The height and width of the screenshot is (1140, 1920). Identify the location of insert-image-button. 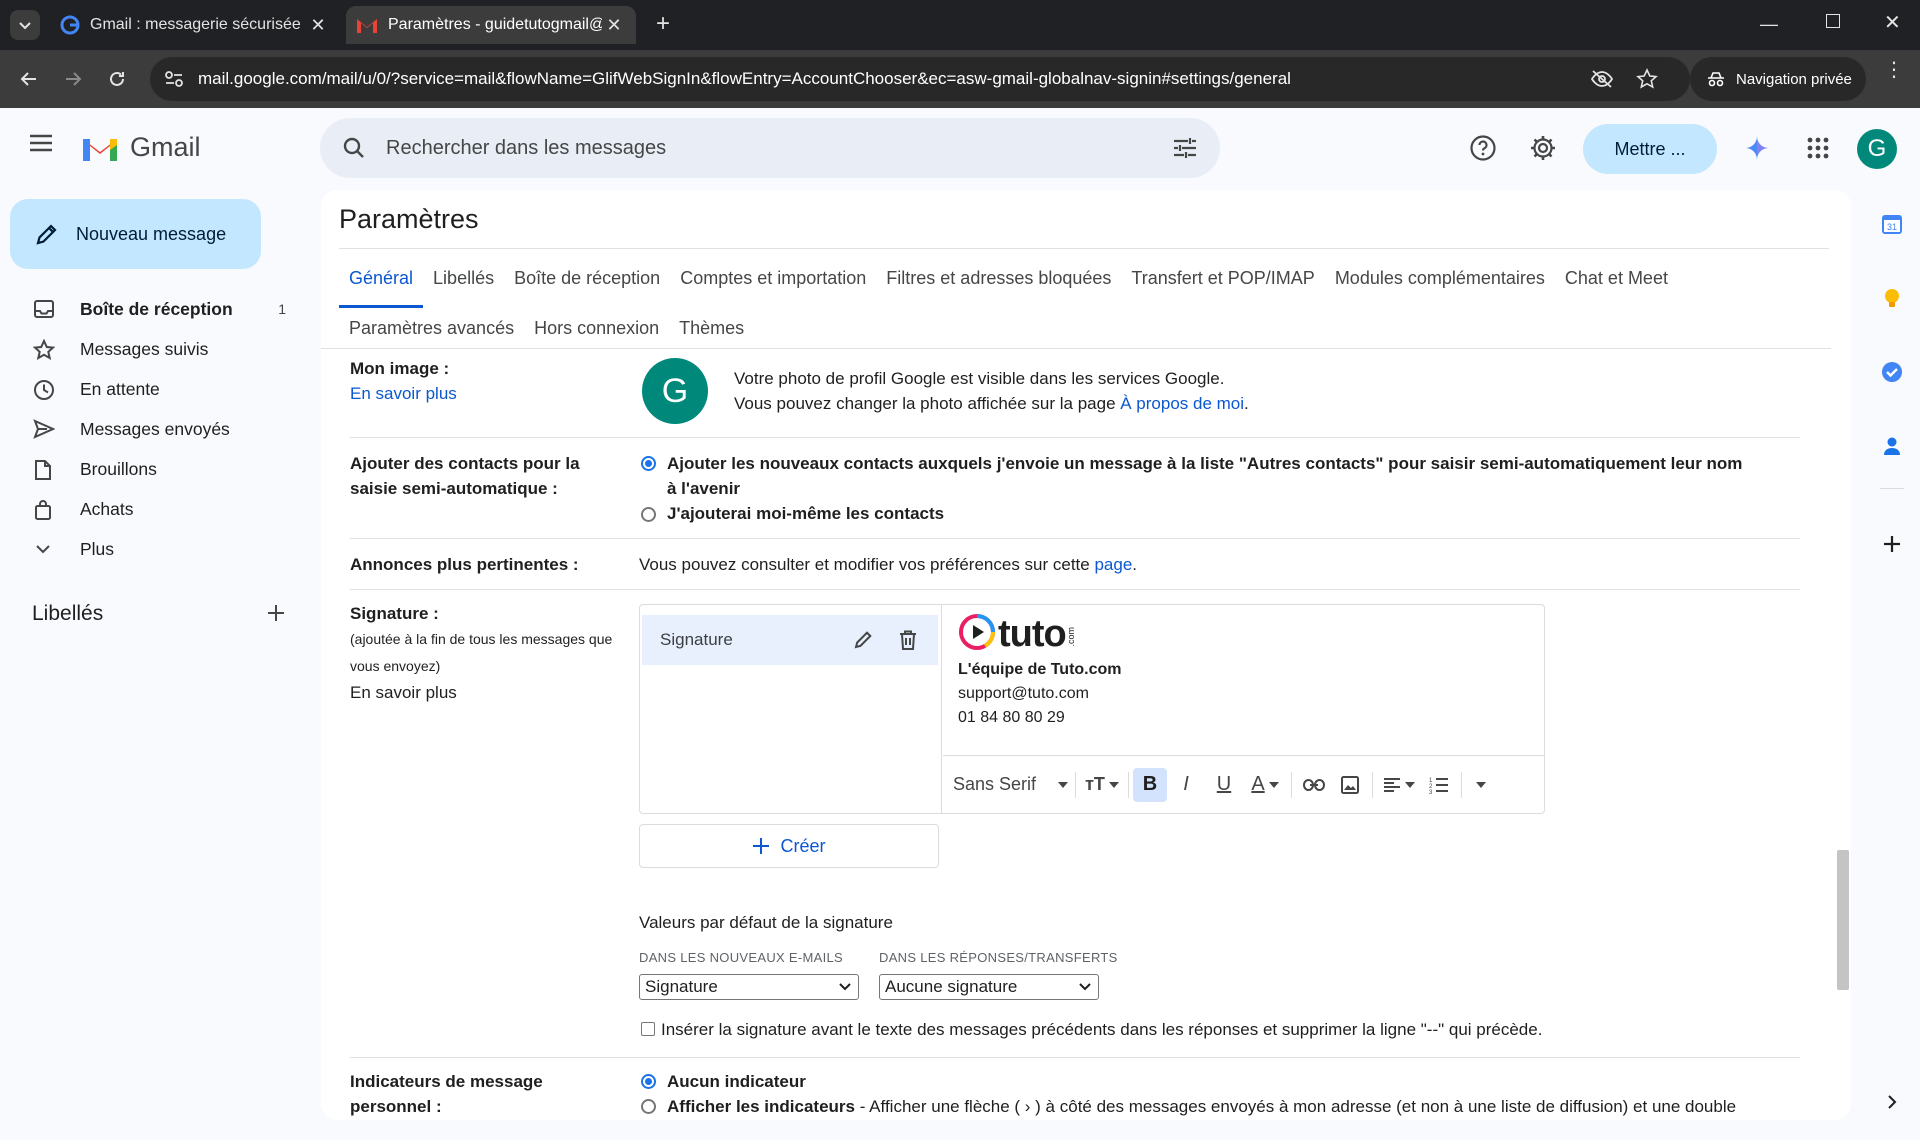
(1350, 785).